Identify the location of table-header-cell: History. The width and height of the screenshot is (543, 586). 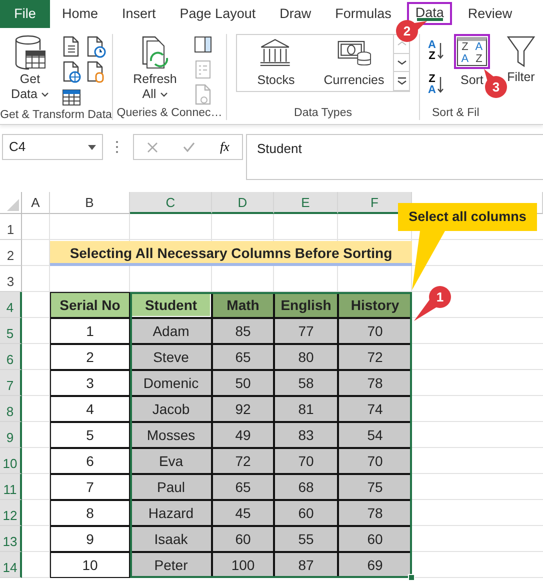
(375, 305).